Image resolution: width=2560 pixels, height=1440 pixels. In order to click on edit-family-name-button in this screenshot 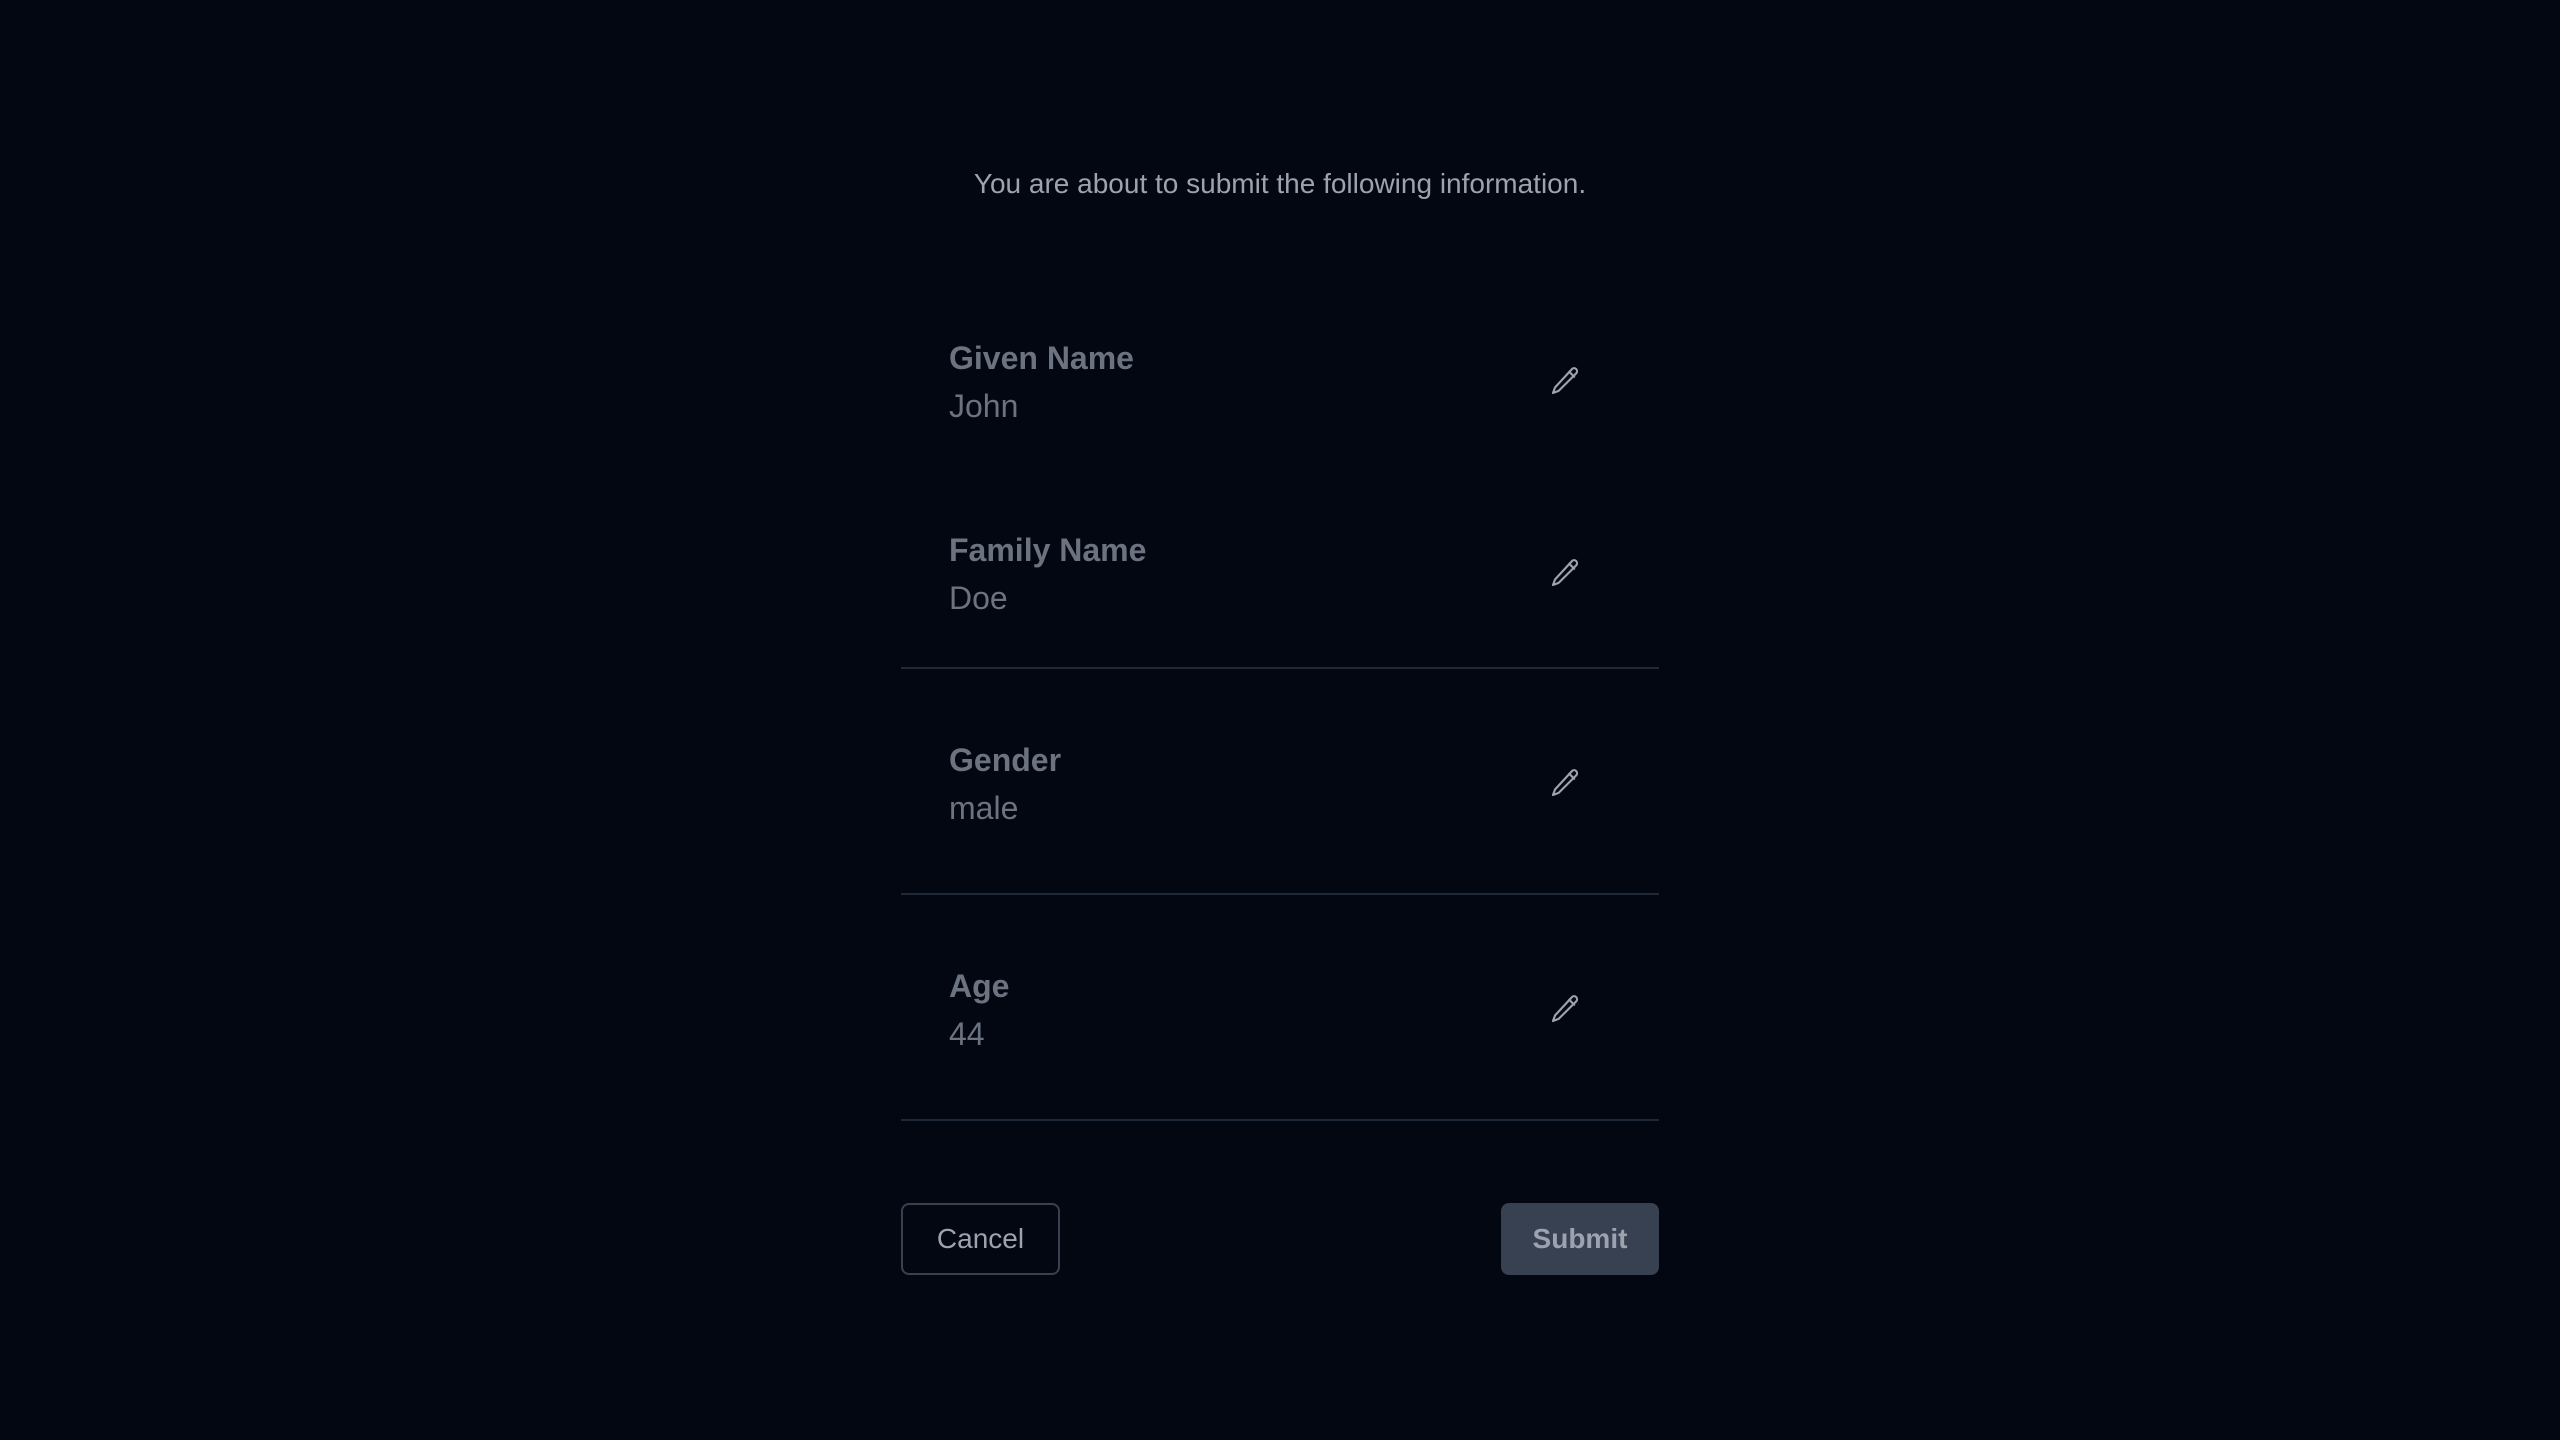, I will do `click(1565, 573)`.